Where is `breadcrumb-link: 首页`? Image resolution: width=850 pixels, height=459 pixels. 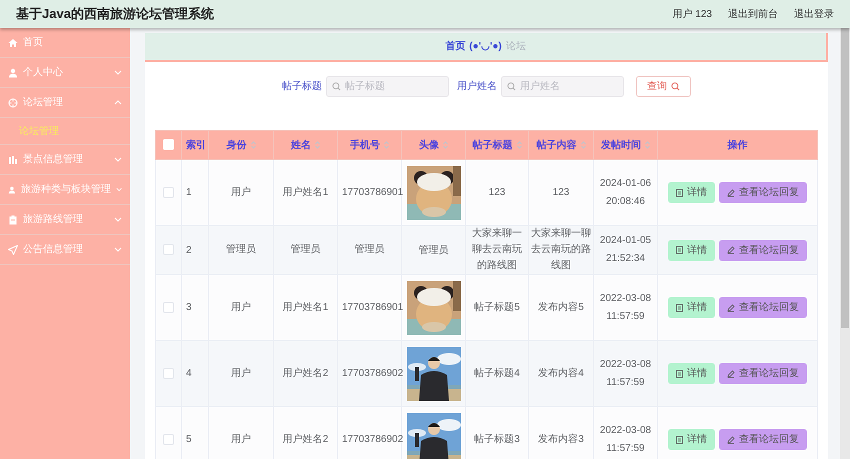
breadcrumb-link: 首页 is located at coordinates (455, 46).